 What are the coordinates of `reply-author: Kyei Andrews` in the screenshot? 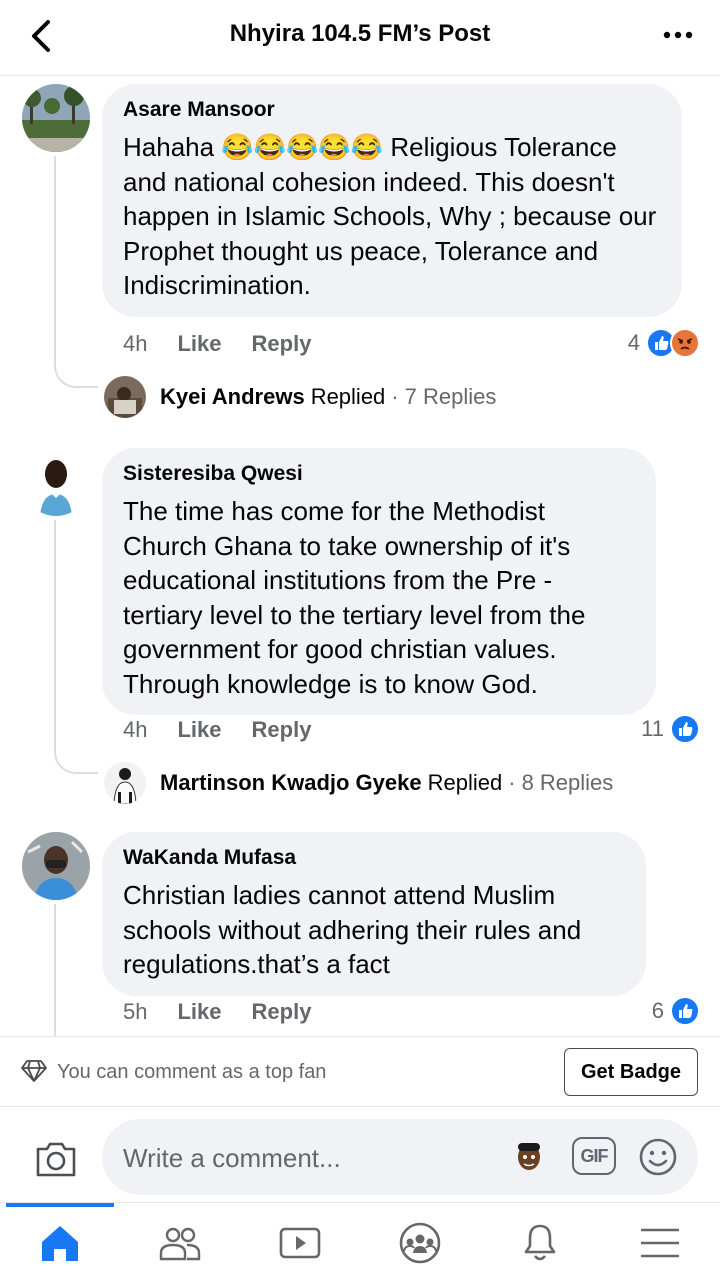 It's located at (232, 396).